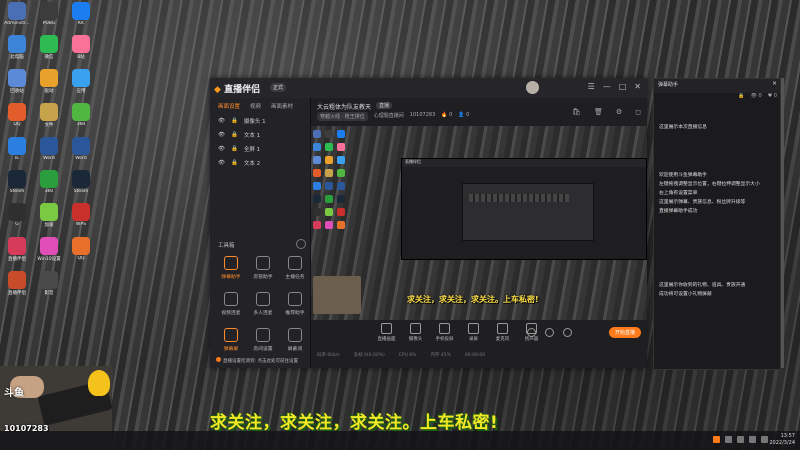 This screenshot has width=800, height=450. Describe the element at coordinates (49, 14) in the screenshot. I see `desktop-icon: PUBG` at that location.